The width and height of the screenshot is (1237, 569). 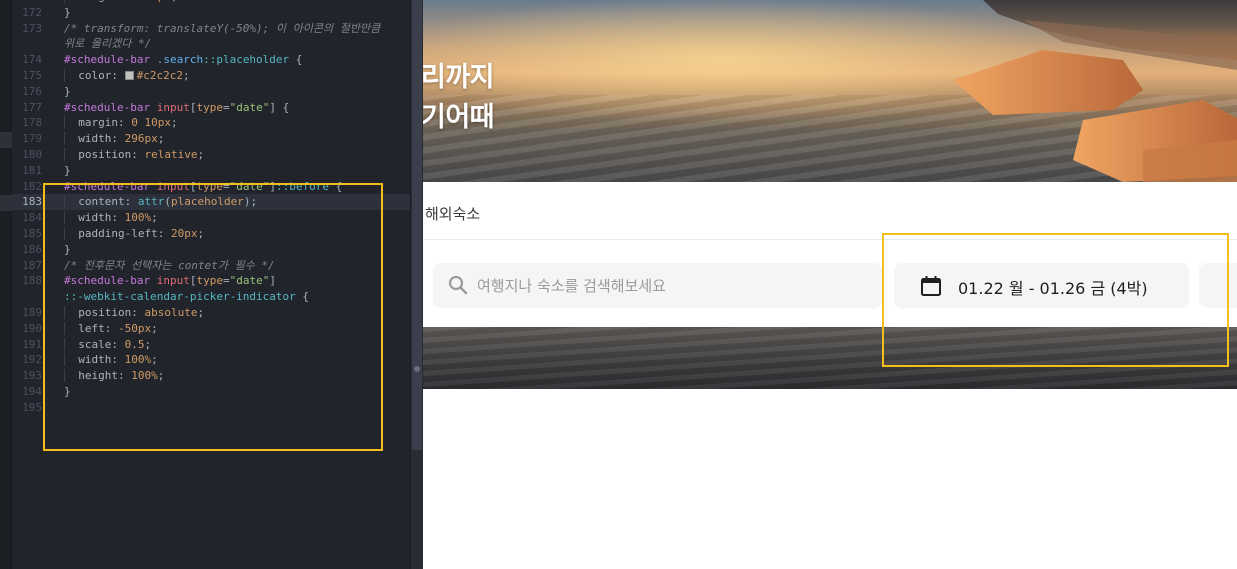 What do you see at coordinates (226, 139) in the screenshot?
I see `code-text: width: 296px;` at bounding box center [226, 139].